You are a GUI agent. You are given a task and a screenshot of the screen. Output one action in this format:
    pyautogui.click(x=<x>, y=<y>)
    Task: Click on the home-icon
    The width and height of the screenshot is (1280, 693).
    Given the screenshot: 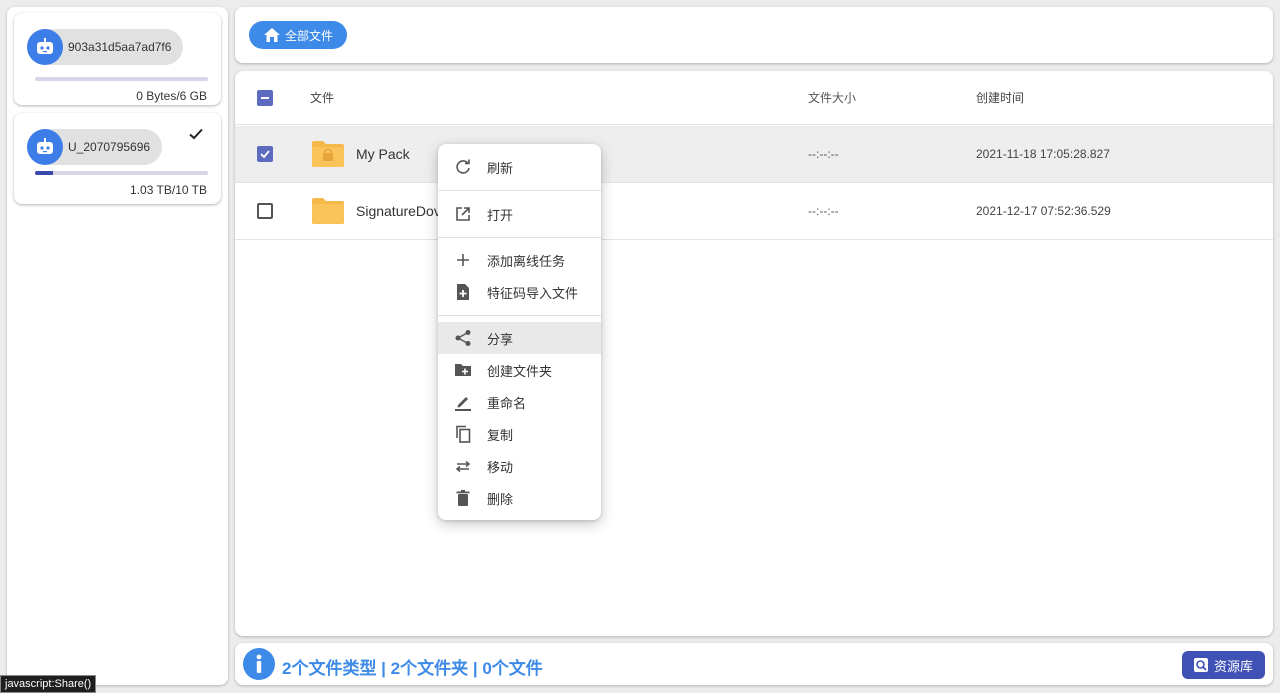 What is the action you would take?
    pyautogui.click(x=272, y=35)
    